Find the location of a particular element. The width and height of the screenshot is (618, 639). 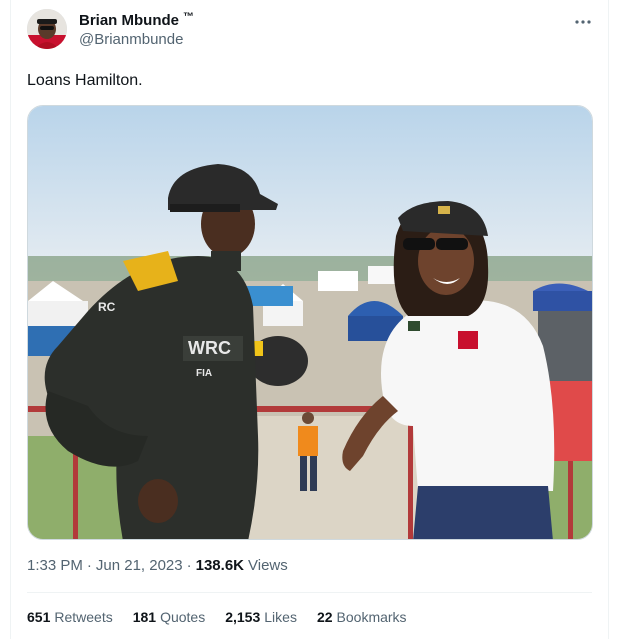

author-handle: @Brianmbunde is located at coordinates (136, 39).